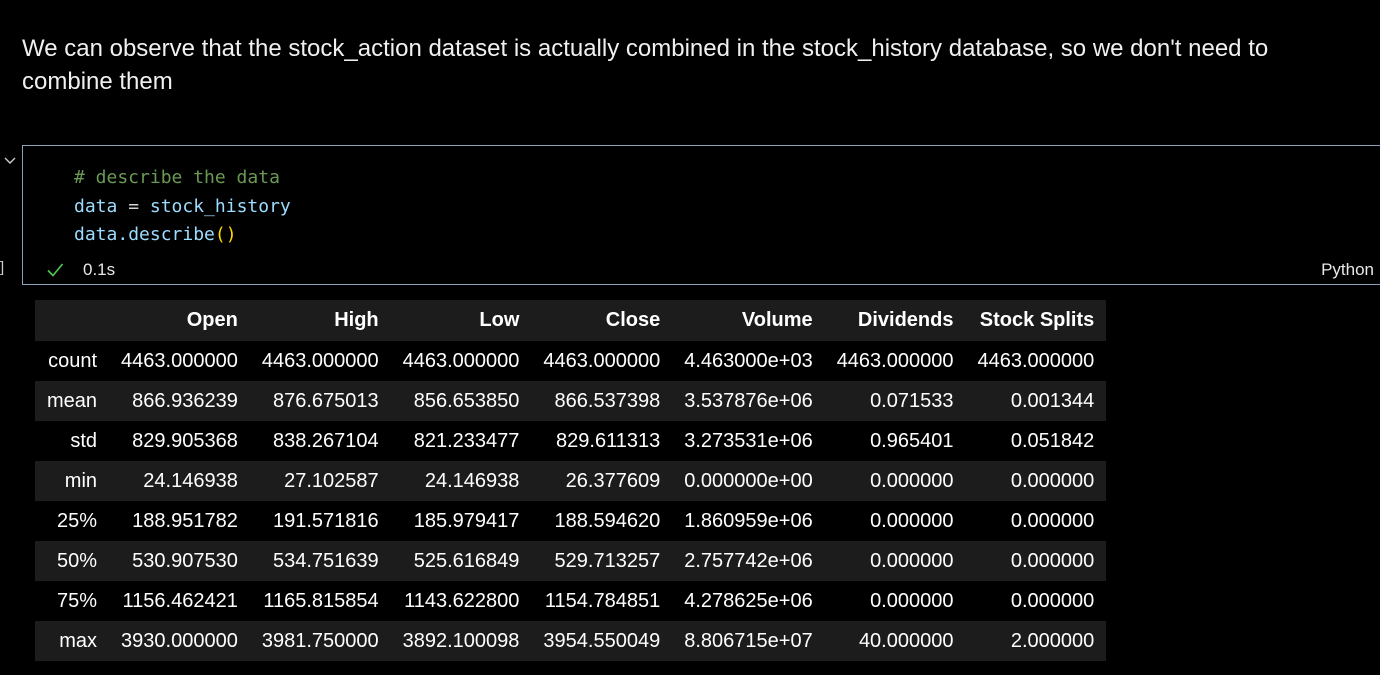  I want to click on table-cell: 191.571816, so click(325, 520).